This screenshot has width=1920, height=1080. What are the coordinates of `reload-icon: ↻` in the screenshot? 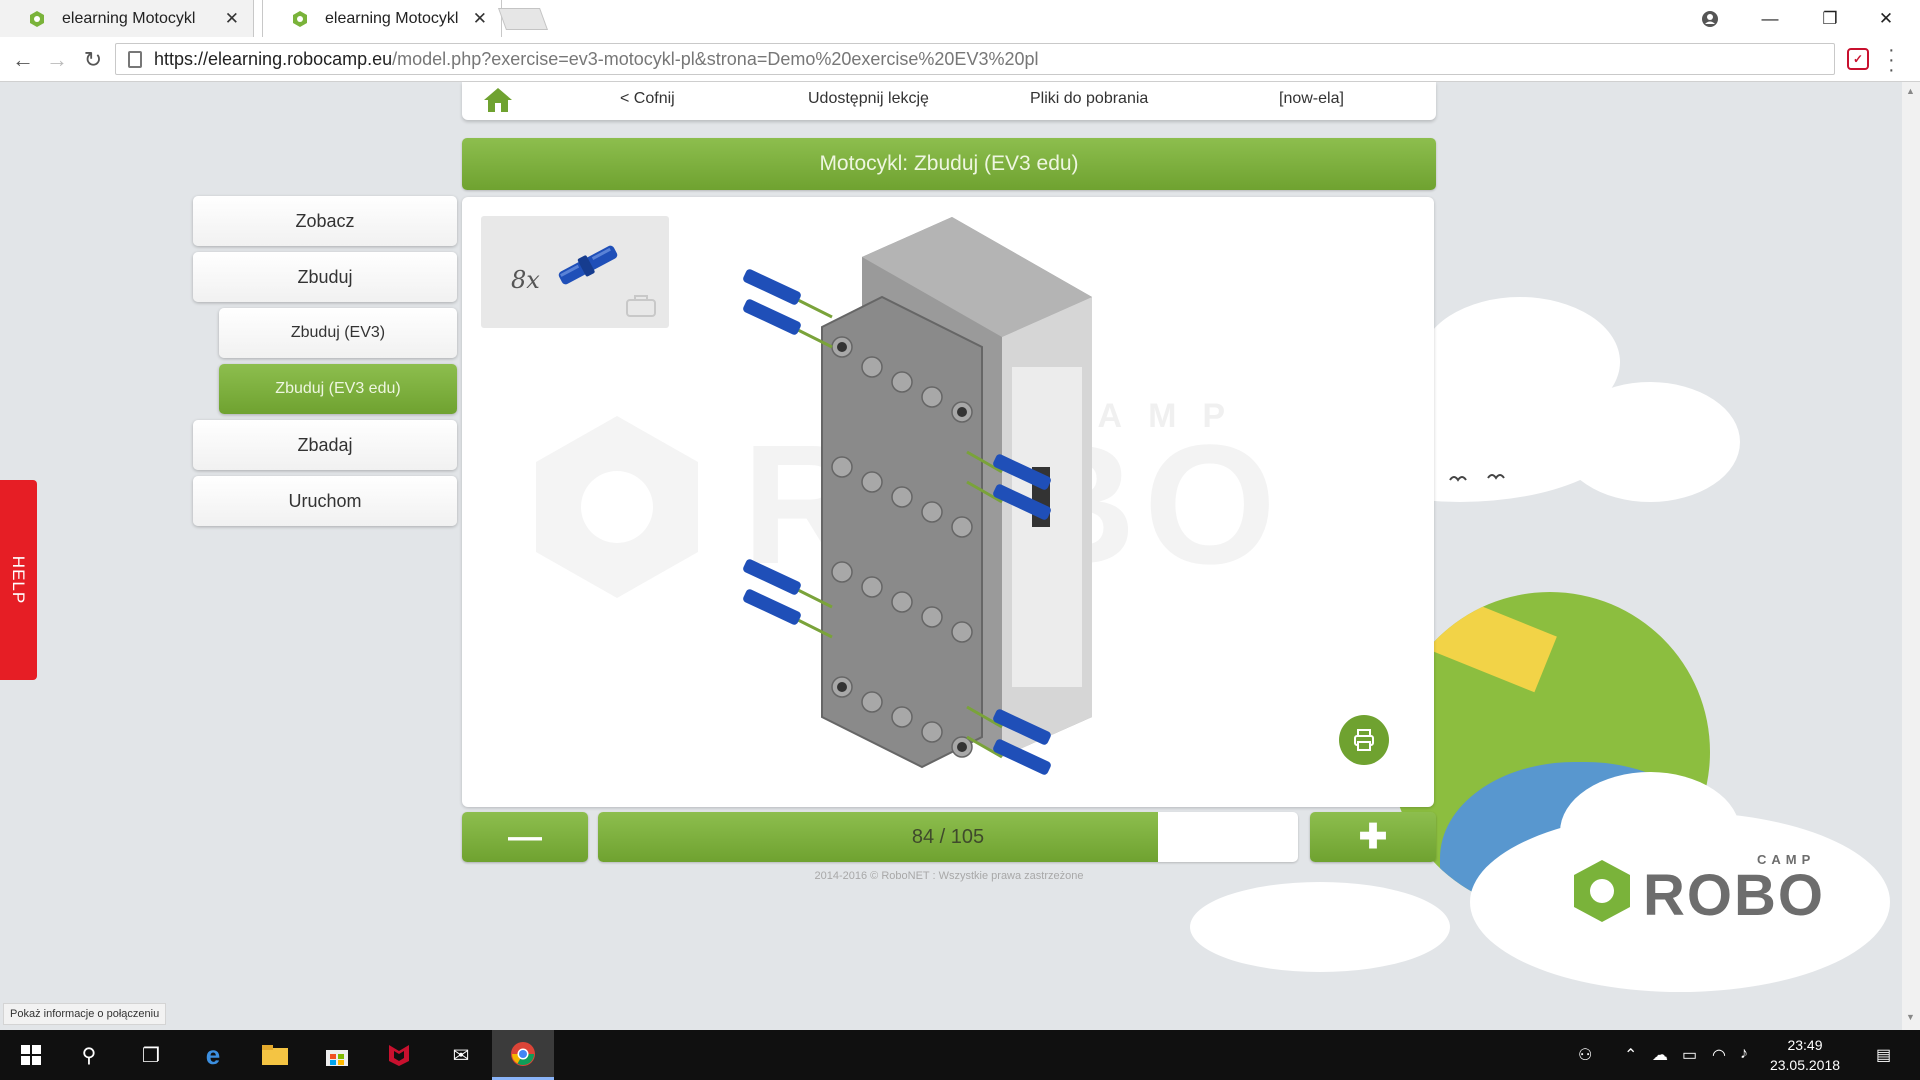 It's located at (93, 60).